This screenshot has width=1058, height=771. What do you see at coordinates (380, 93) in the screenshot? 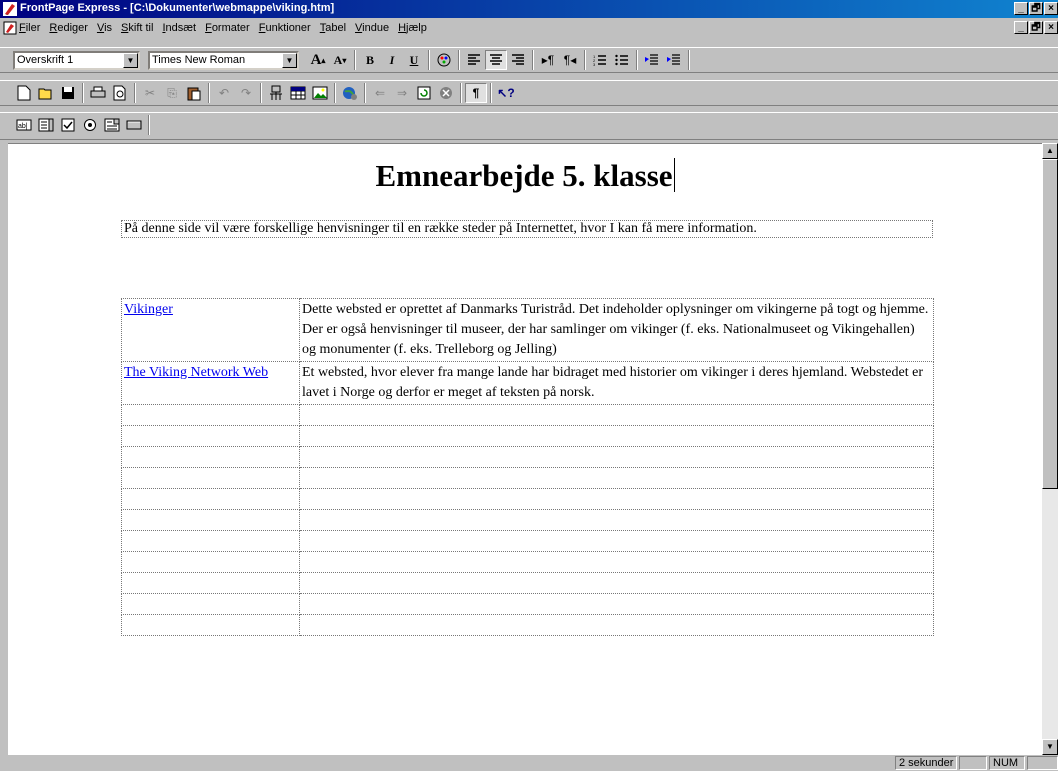
I see `back-icon: ⇐` at bounding box center [380, 93].